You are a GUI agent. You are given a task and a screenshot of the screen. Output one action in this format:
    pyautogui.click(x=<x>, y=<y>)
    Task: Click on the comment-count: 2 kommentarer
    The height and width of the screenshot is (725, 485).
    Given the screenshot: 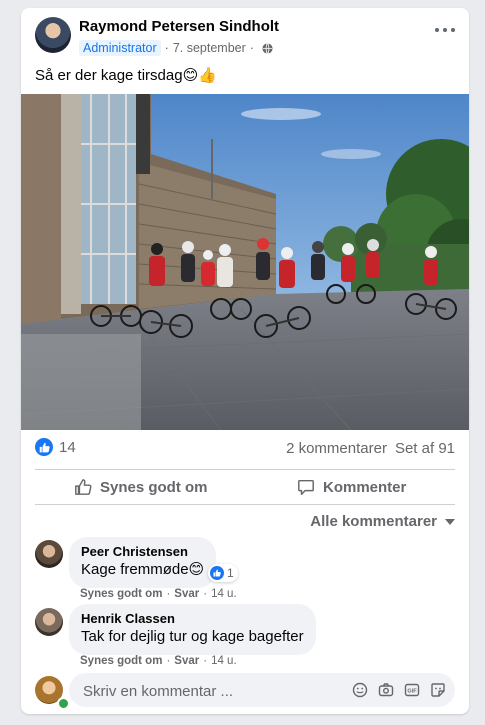 What is the action you would take?
    pyautogui.click(x=336, y=448)
    